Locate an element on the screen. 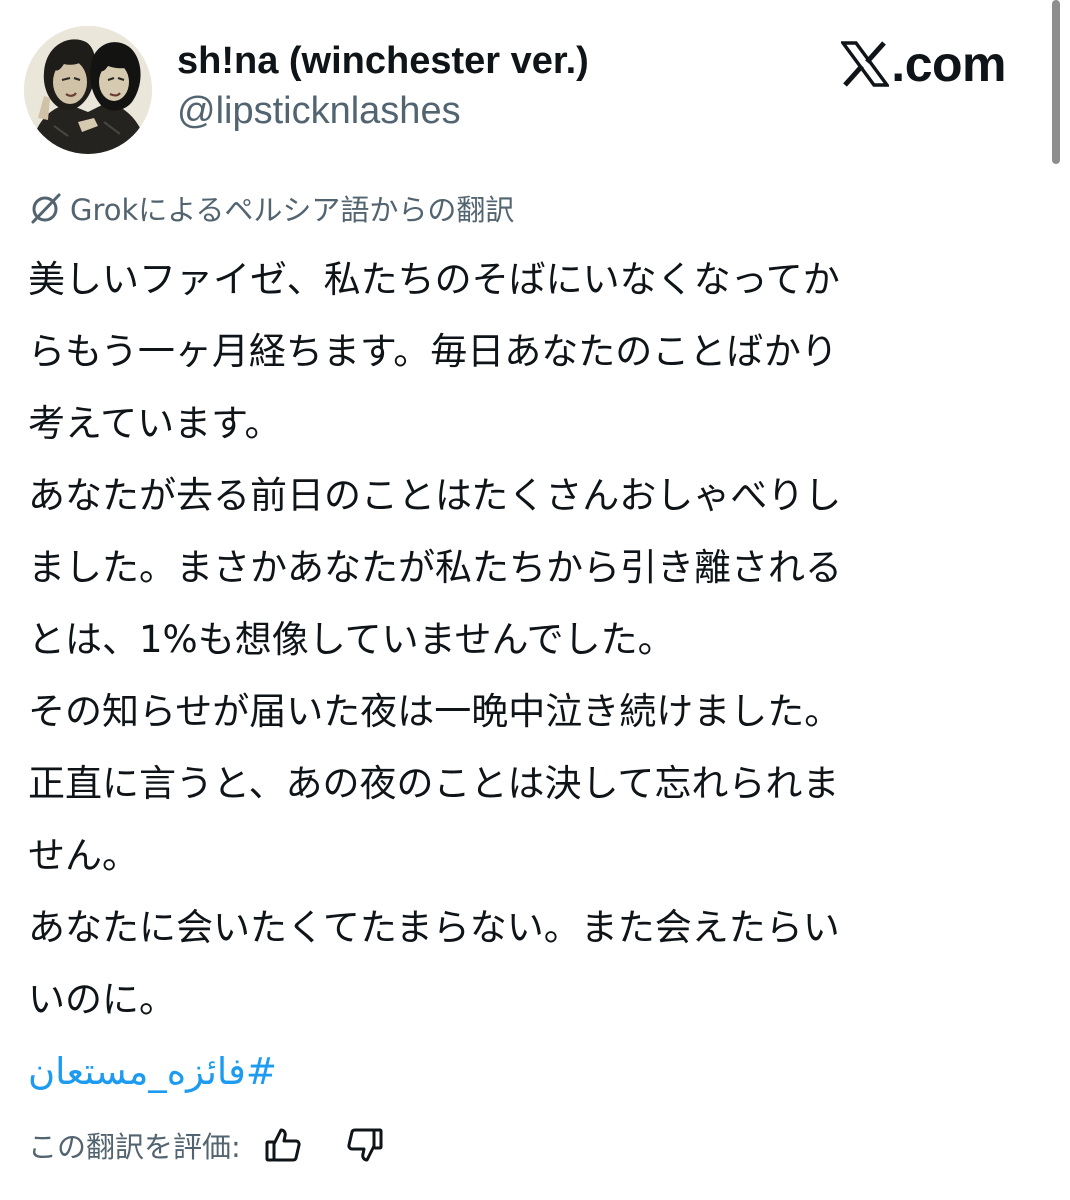 This screenshot has width=1070, height=1200. tweet-text-line: いのに。 is located at coordinates (102, 999).